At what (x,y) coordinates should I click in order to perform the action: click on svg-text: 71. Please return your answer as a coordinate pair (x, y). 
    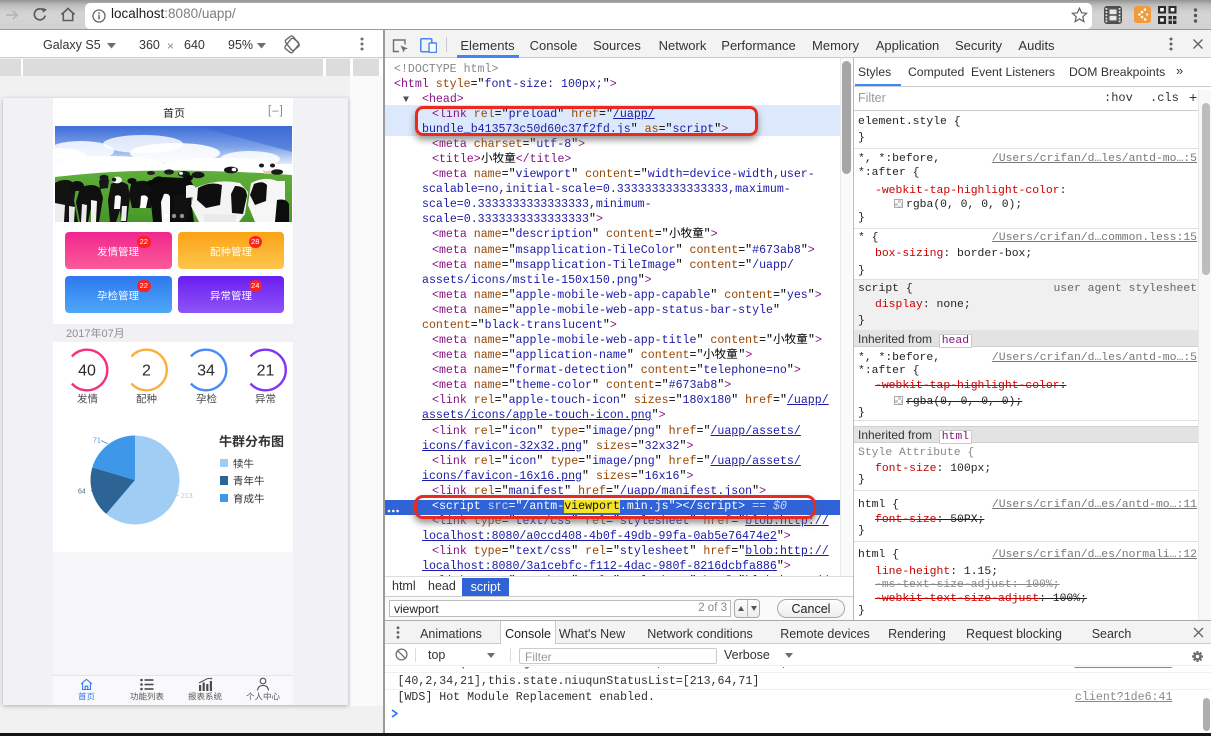
    Looking at the image, I should click on (97, 441).